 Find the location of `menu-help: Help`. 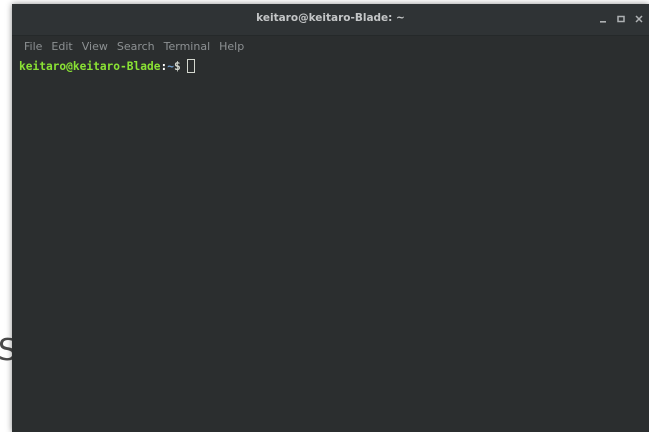

menu-help: Help is located at coordinates (231, 46).